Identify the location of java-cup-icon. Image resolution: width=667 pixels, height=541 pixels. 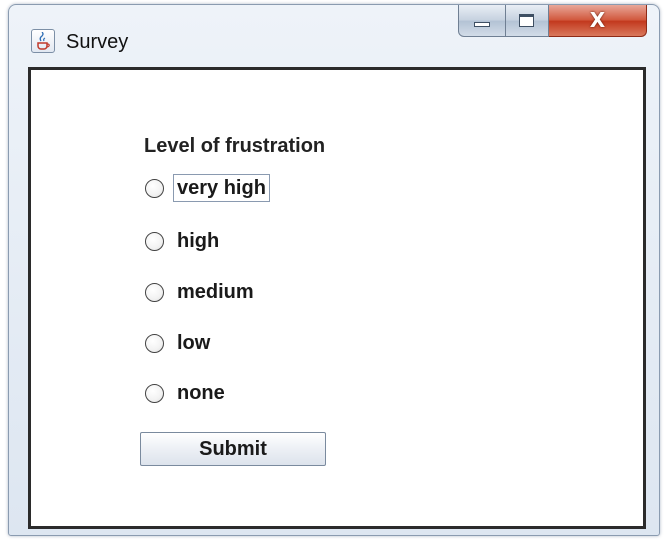
(43, 41).